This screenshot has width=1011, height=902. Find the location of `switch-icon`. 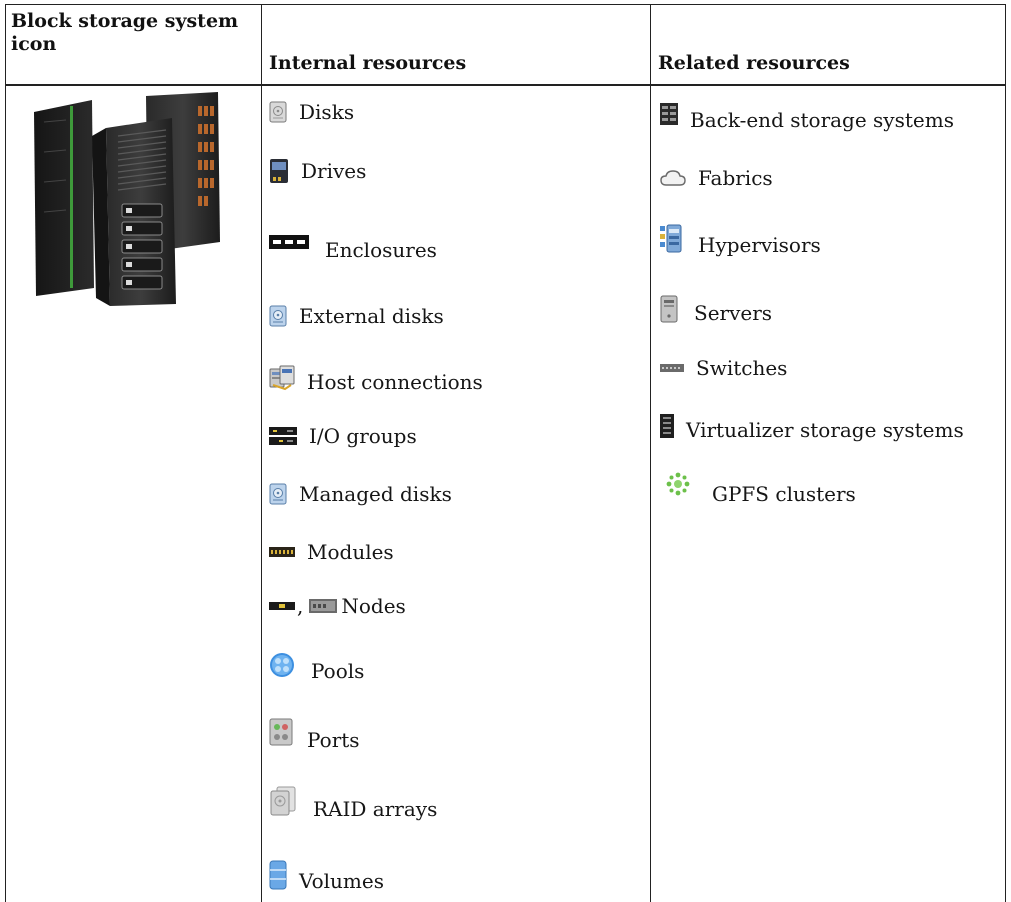

switch-icon is located at coordinates (672, 368).